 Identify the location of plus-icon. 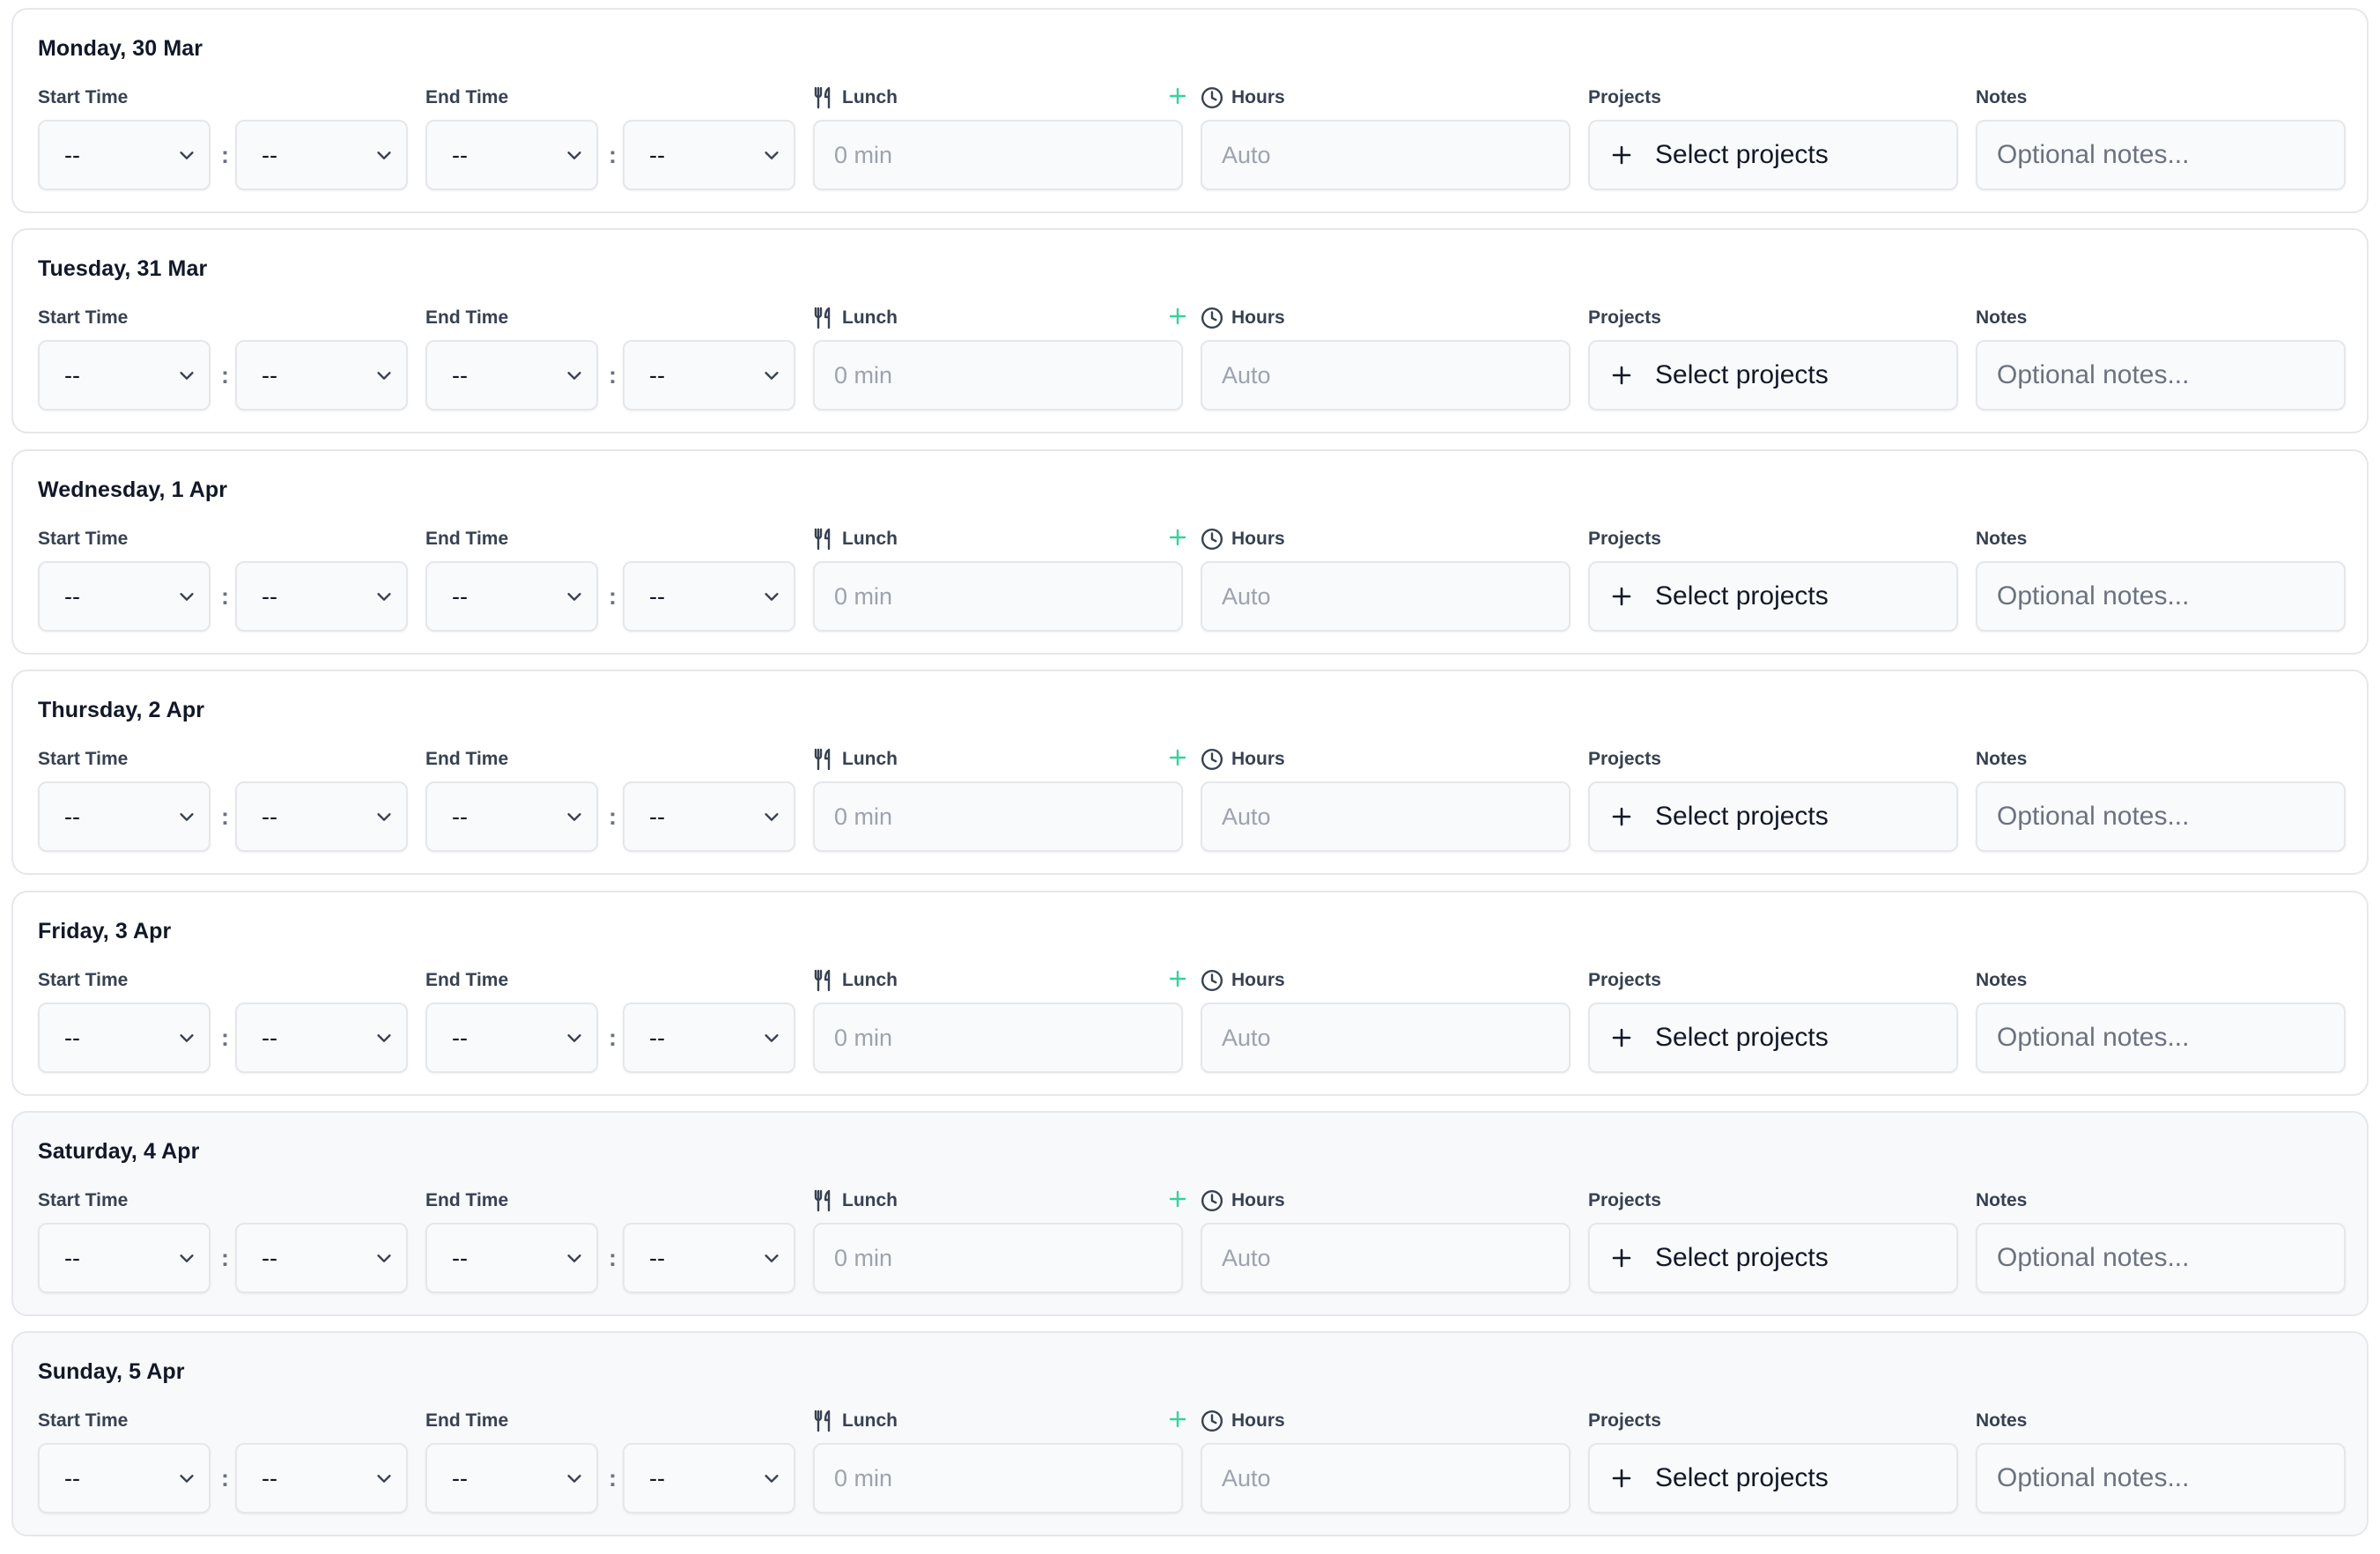
(1621, 155).